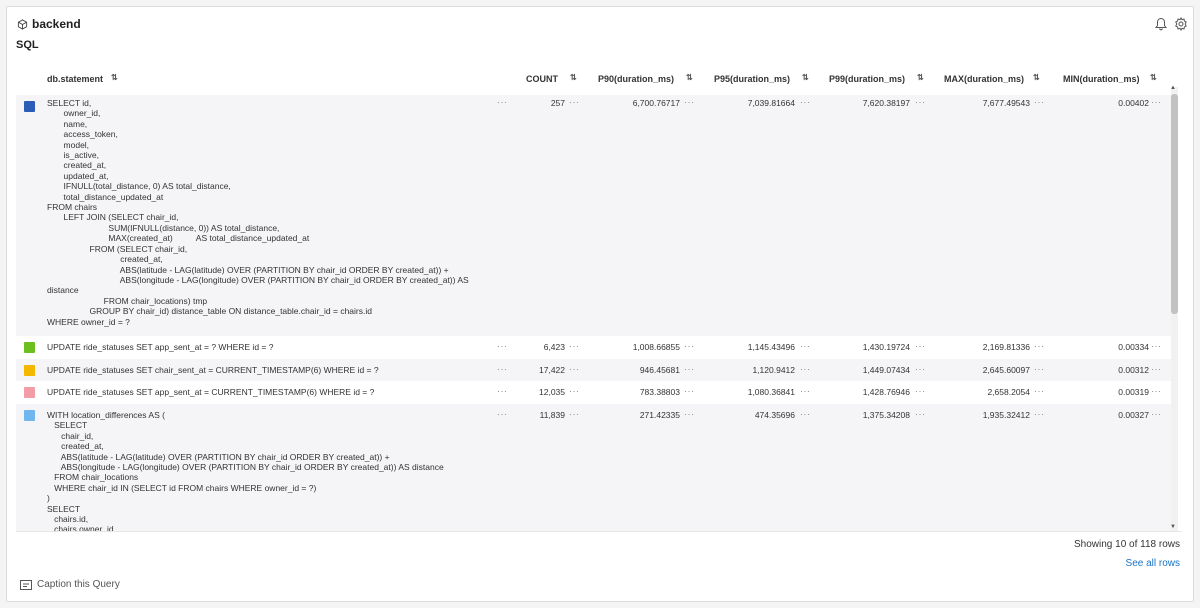  I want to click on min-value: 0.00319, so click(1133, 392).